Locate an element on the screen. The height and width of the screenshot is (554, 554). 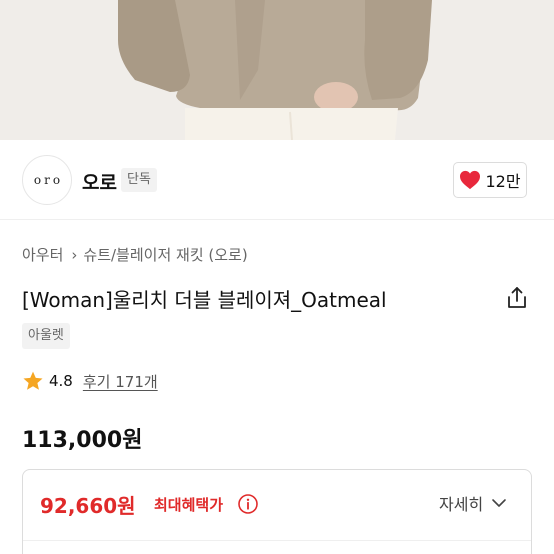
detail-toggle-label: 자세히 is located at coordinates (461, 504).